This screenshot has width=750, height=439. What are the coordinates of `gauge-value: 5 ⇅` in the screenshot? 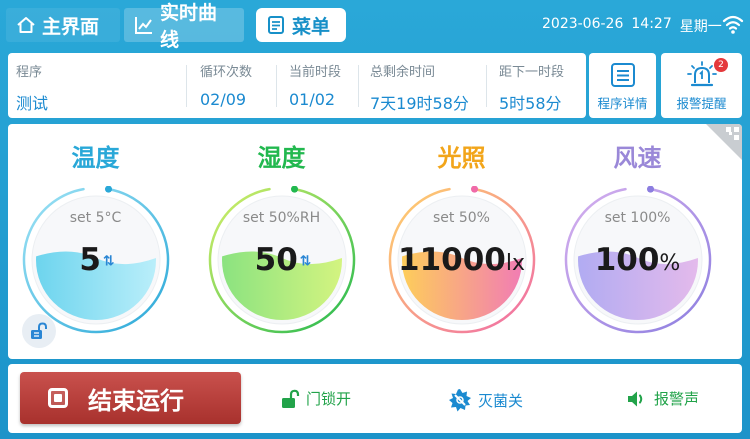 It's located at (95, 260).